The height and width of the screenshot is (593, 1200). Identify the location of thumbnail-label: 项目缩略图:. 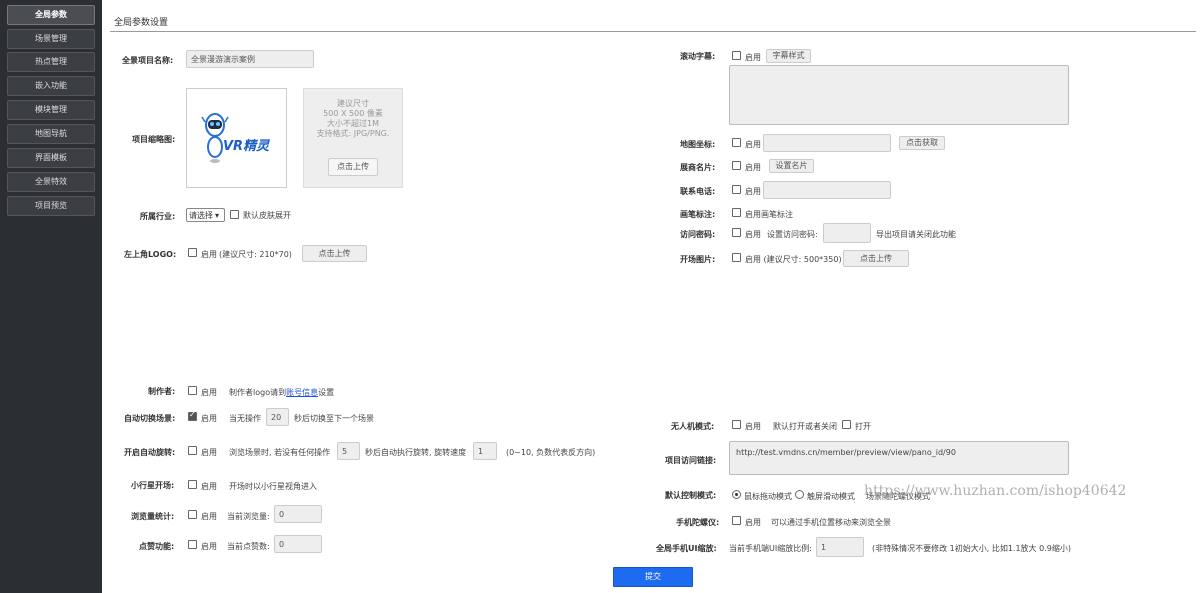
(154, 139).